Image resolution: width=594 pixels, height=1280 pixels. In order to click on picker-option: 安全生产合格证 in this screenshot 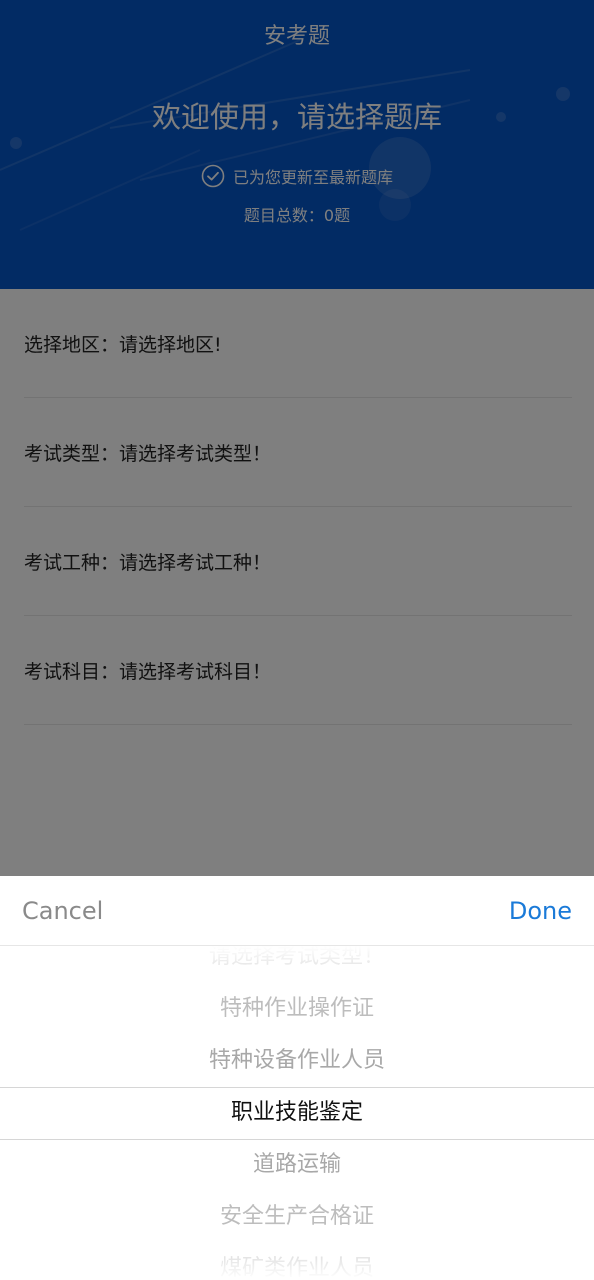, I will do `click(297, 1217)`.